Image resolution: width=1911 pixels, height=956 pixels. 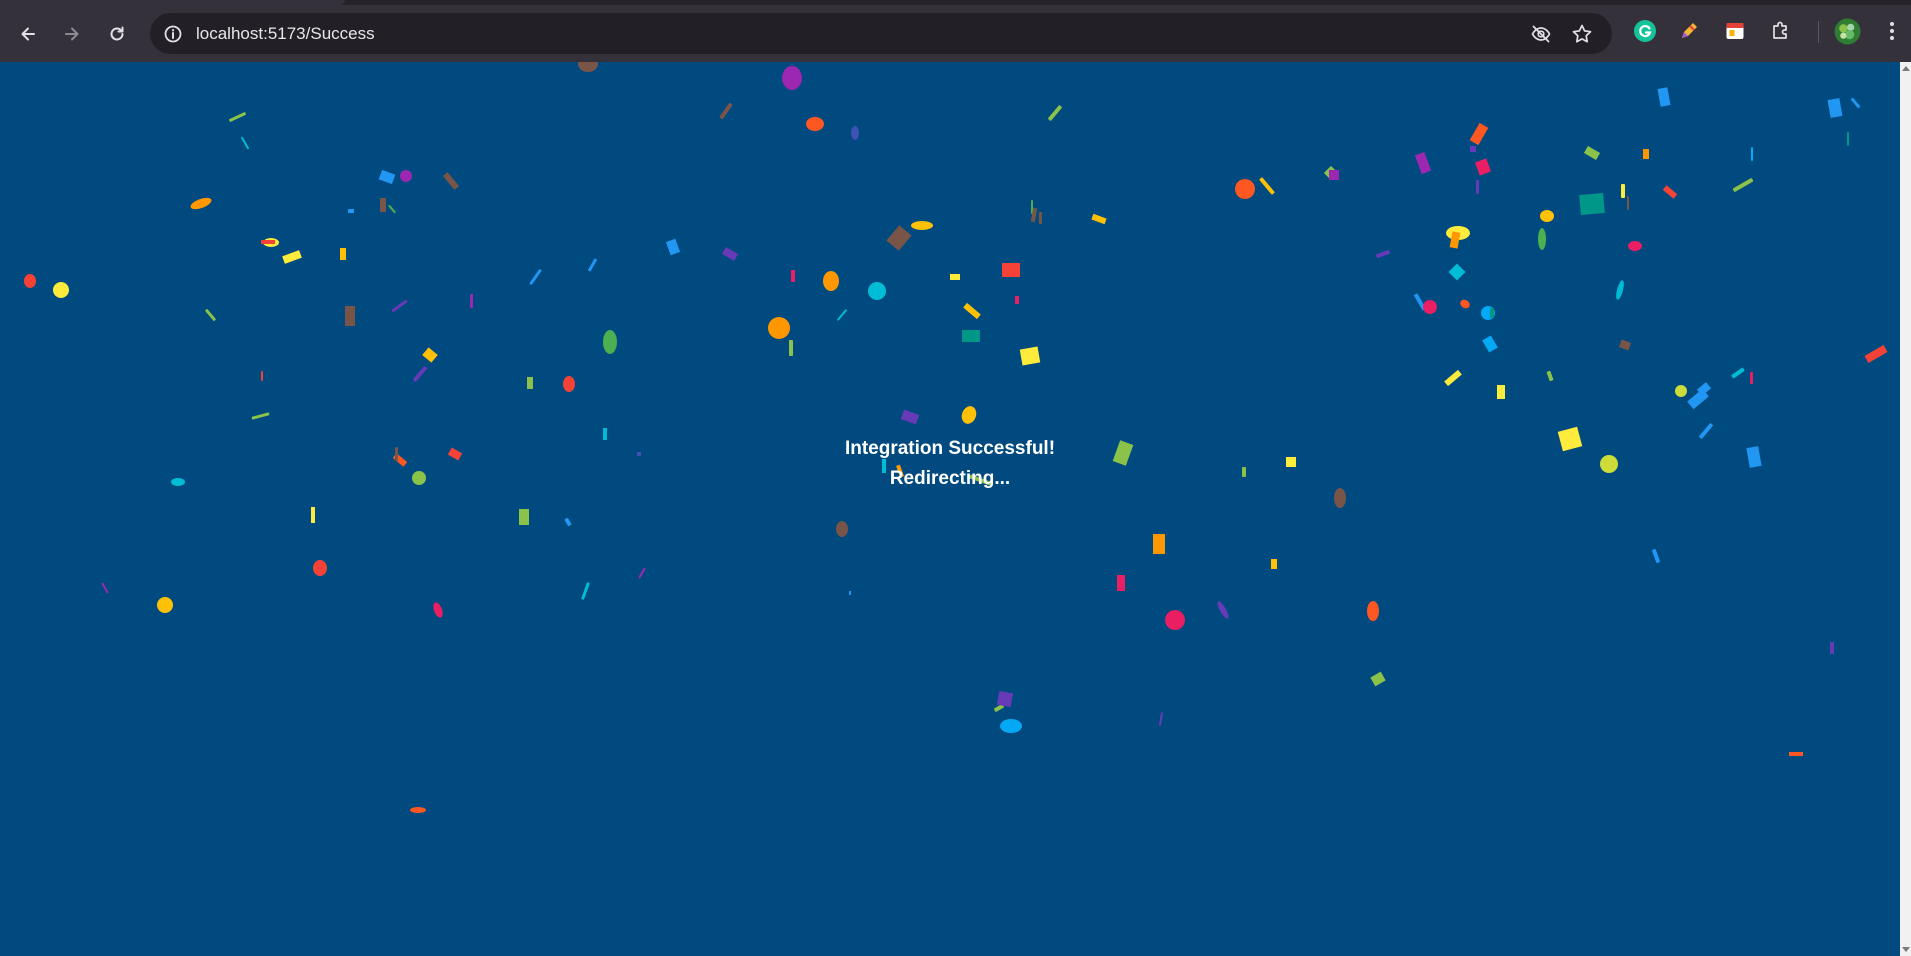 I want to click on reload-icon, so click(x=117, y=33).